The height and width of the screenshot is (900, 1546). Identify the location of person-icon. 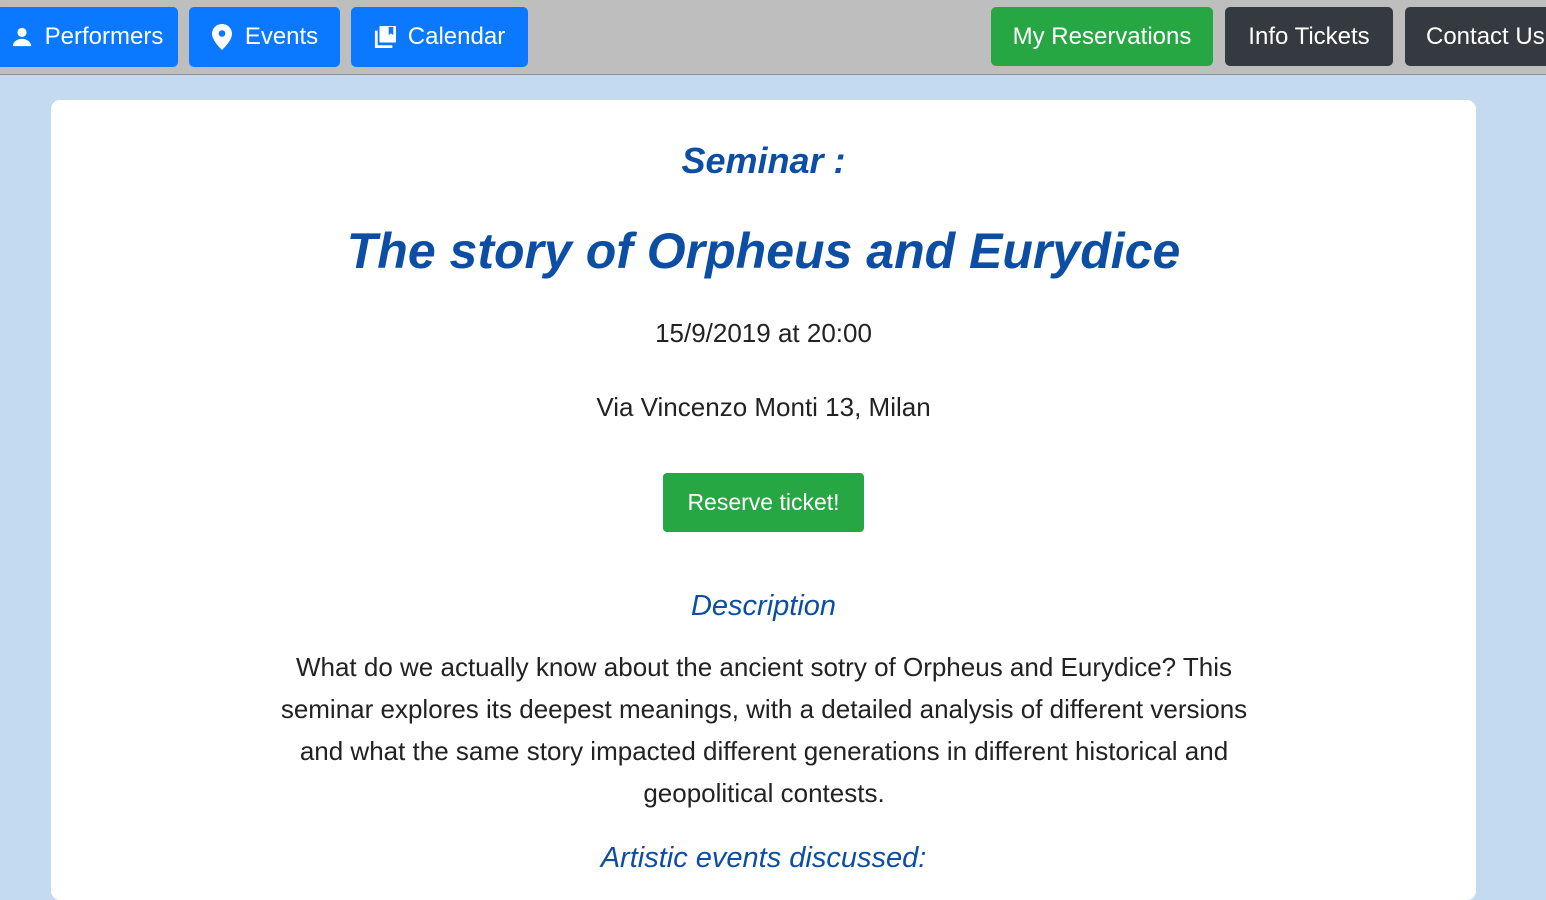
(22, 37).